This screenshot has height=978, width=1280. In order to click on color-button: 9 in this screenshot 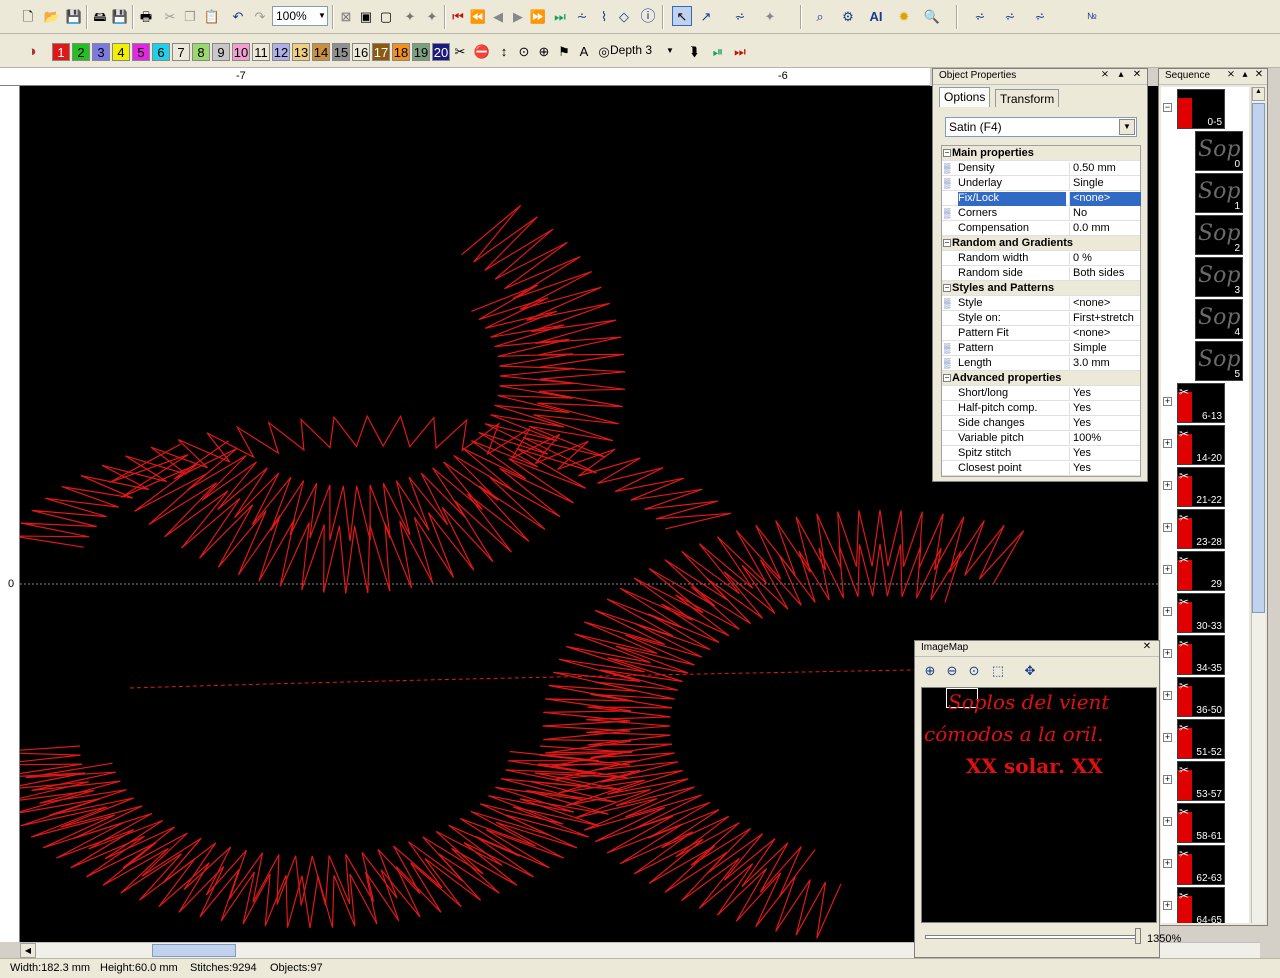, I will do `click(221, 52)`.